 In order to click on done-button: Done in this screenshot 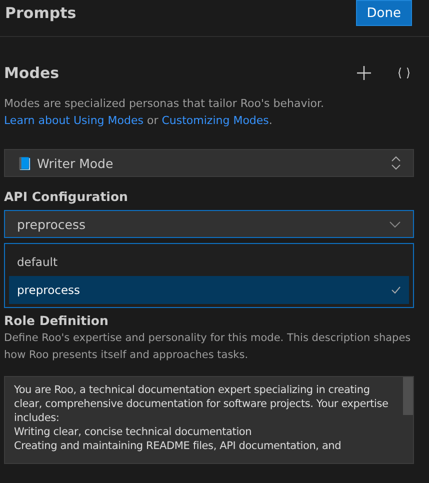, I will do `click(384, 13)`.